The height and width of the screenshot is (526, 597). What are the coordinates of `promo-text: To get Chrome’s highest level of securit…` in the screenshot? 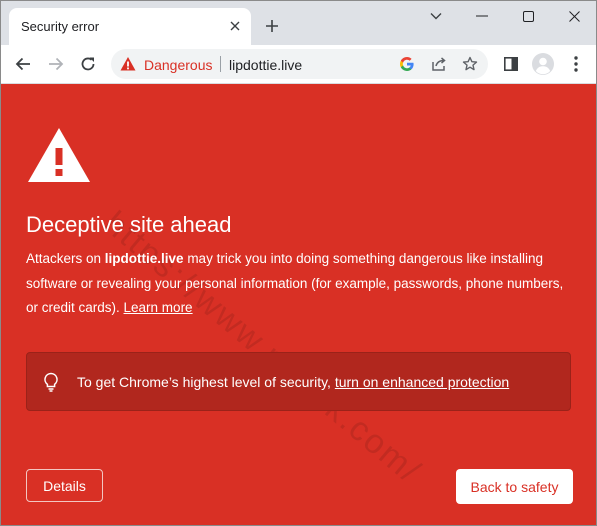 It's located at (293, 382).